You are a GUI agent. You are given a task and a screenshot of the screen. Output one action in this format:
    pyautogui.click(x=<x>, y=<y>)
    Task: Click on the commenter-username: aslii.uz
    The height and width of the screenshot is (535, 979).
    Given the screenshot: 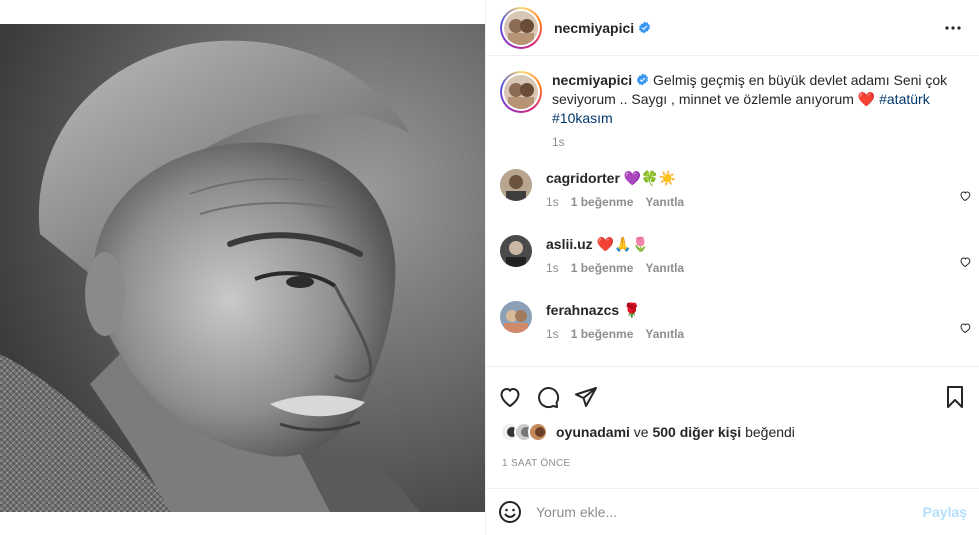 What is the action you would take?
    pyautogui.click(x=569, y=244)
    